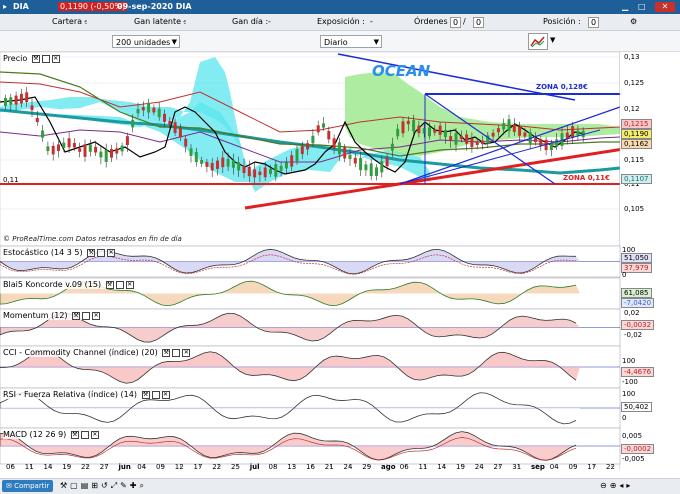 This screenshot has height=494, width=680. What do you see at coordinates (401, 71) in the screenshot?
I see `ocean-annotation: OCEAN` at bounding box center [401, 71].